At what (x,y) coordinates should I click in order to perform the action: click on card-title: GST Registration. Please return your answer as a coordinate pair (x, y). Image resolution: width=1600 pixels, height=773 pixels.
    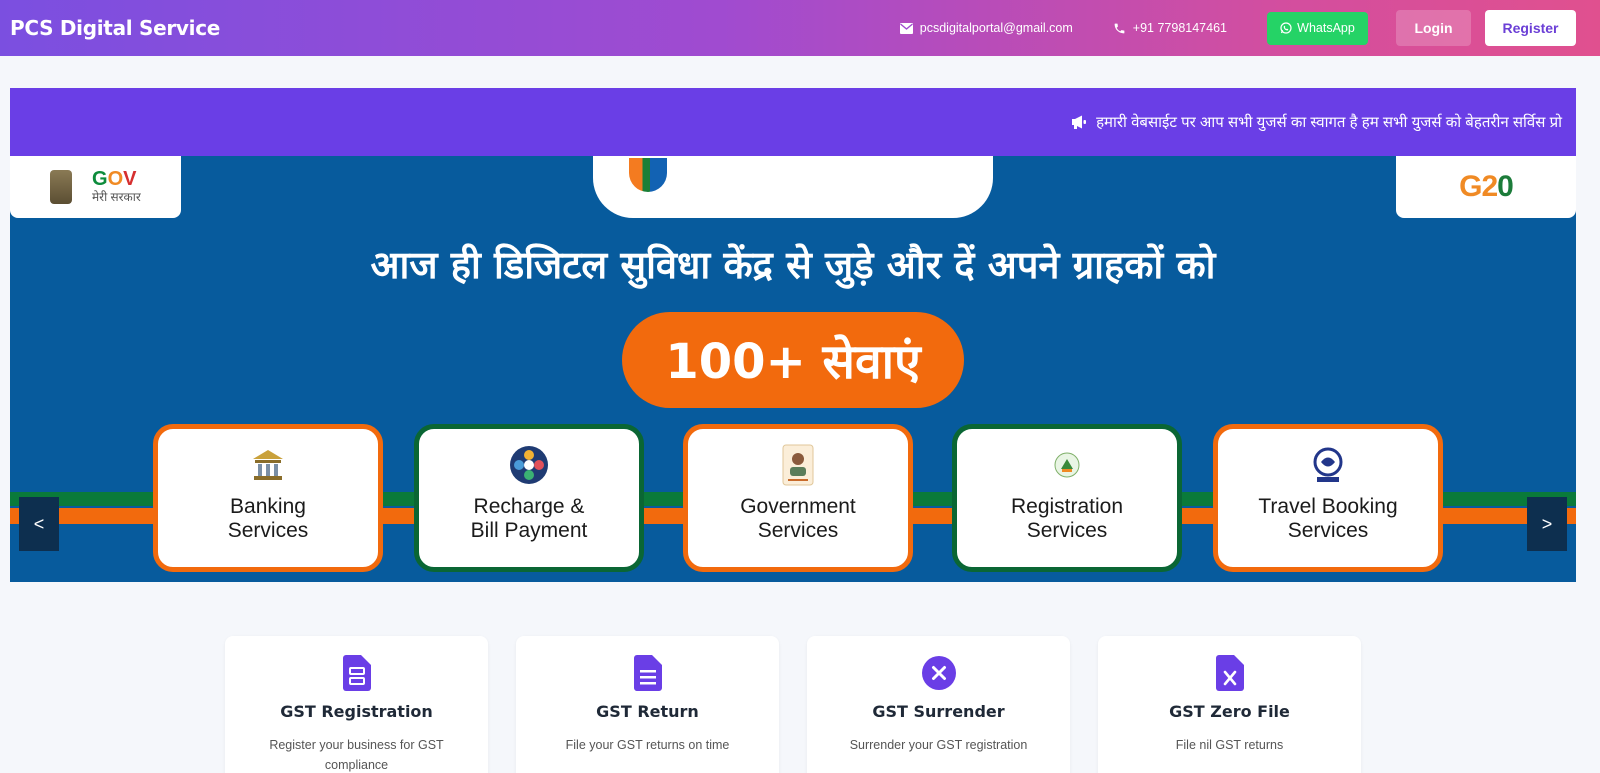
    Looking at the image, I should click on (356, 711).